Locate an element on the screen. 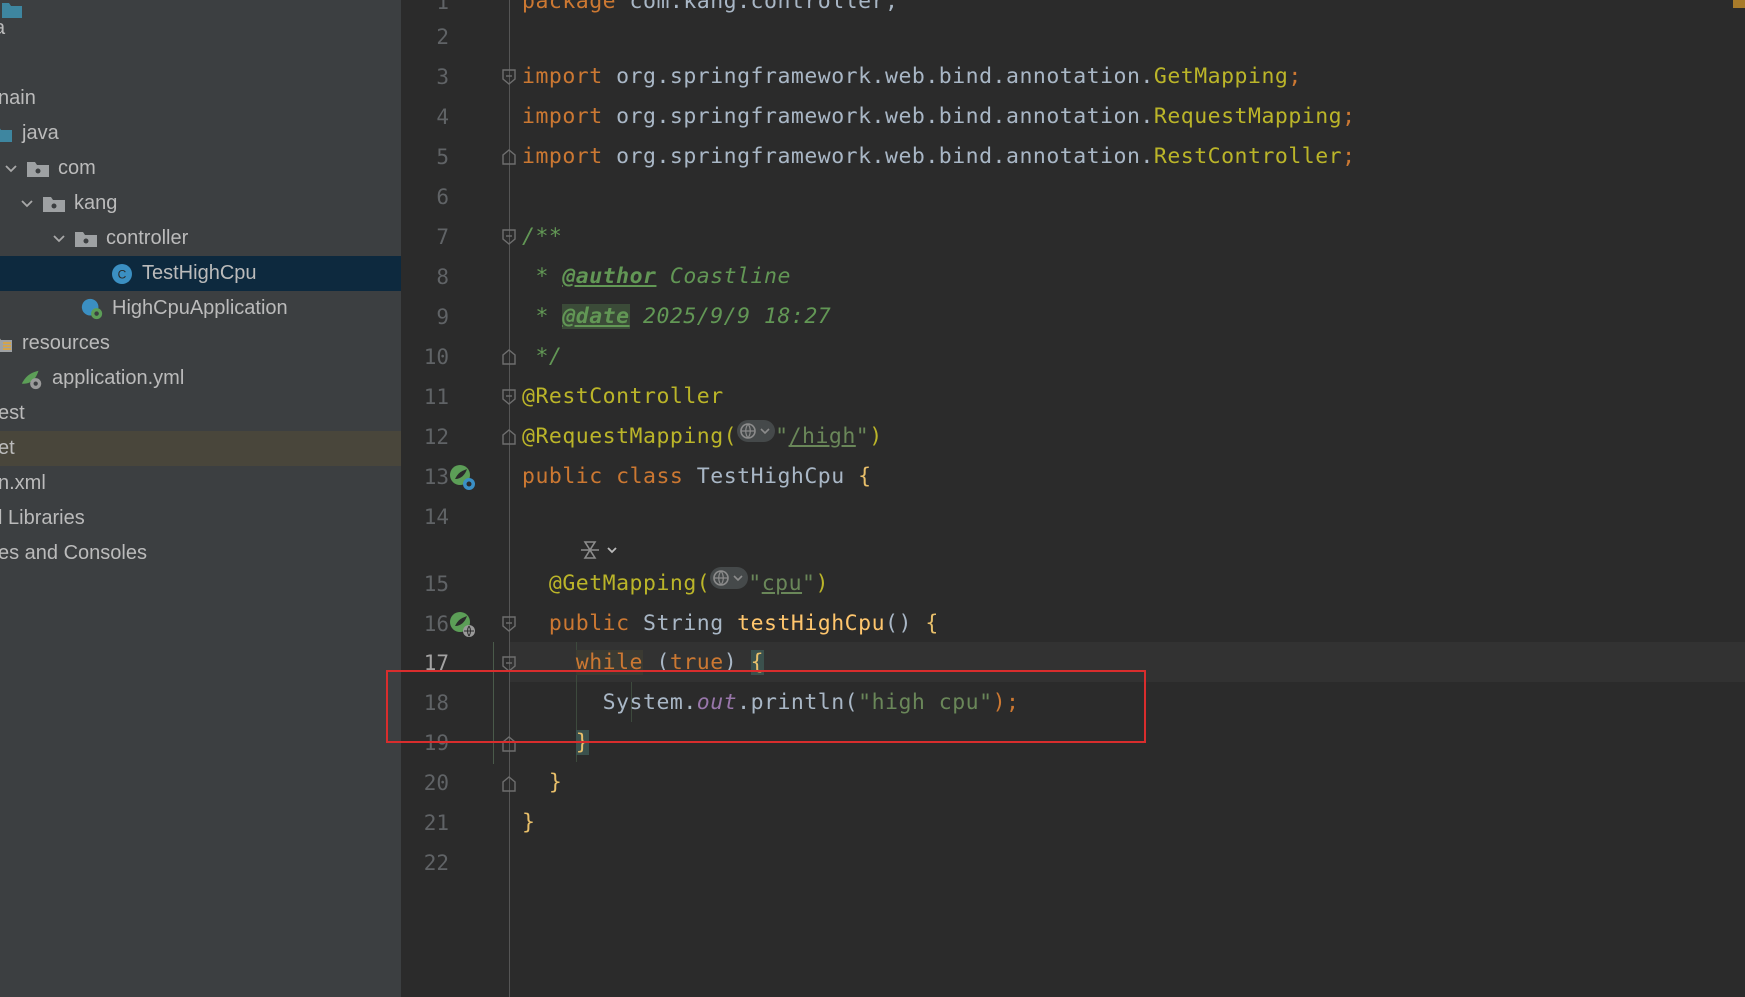 This screenshot has width=1745, height=997. spring-yml-icon is located at coordinates (32, 379).